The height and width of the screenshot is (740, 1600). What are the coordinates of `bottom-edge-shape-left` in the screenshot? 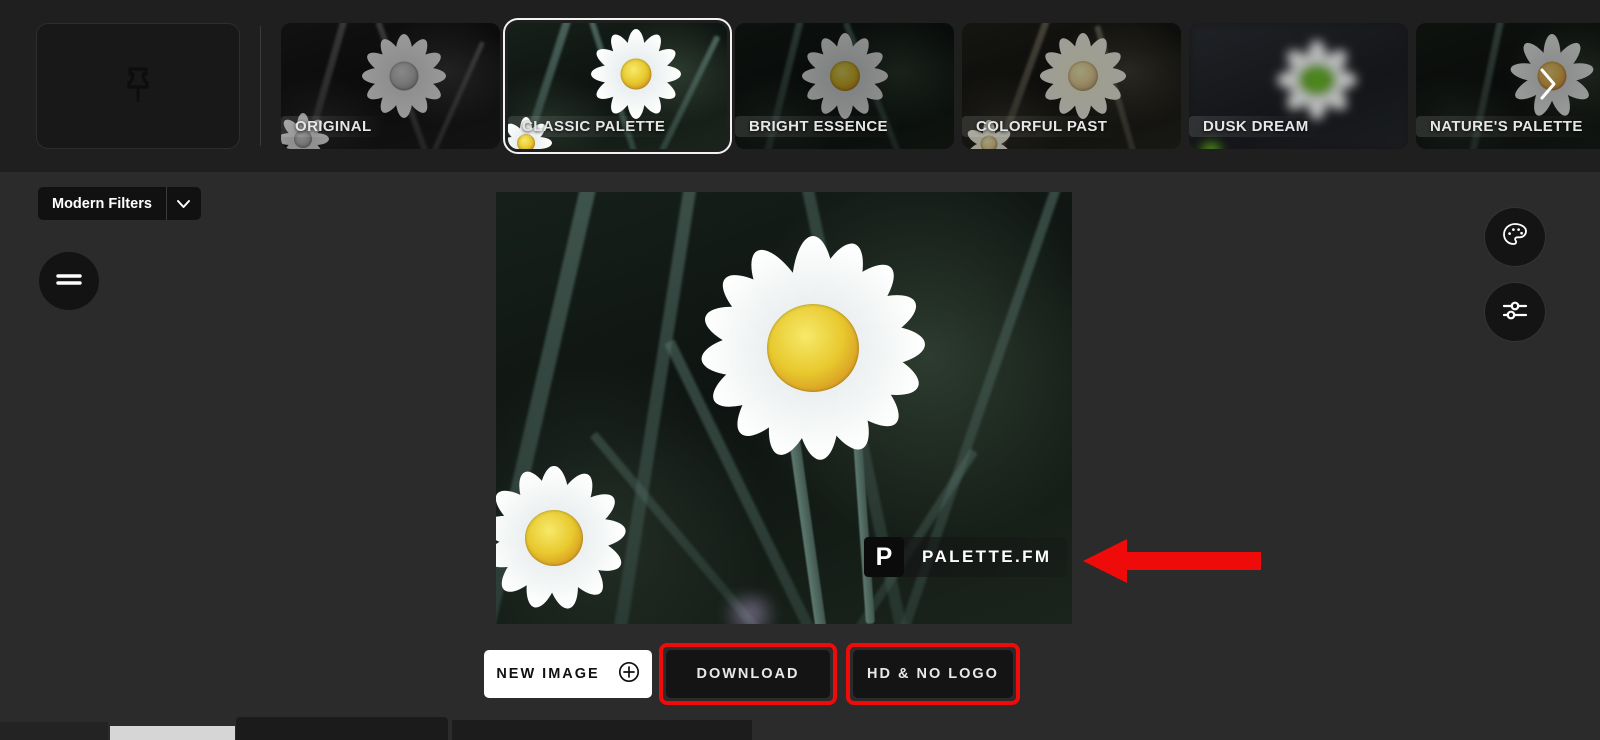 It's located at (54, 731).